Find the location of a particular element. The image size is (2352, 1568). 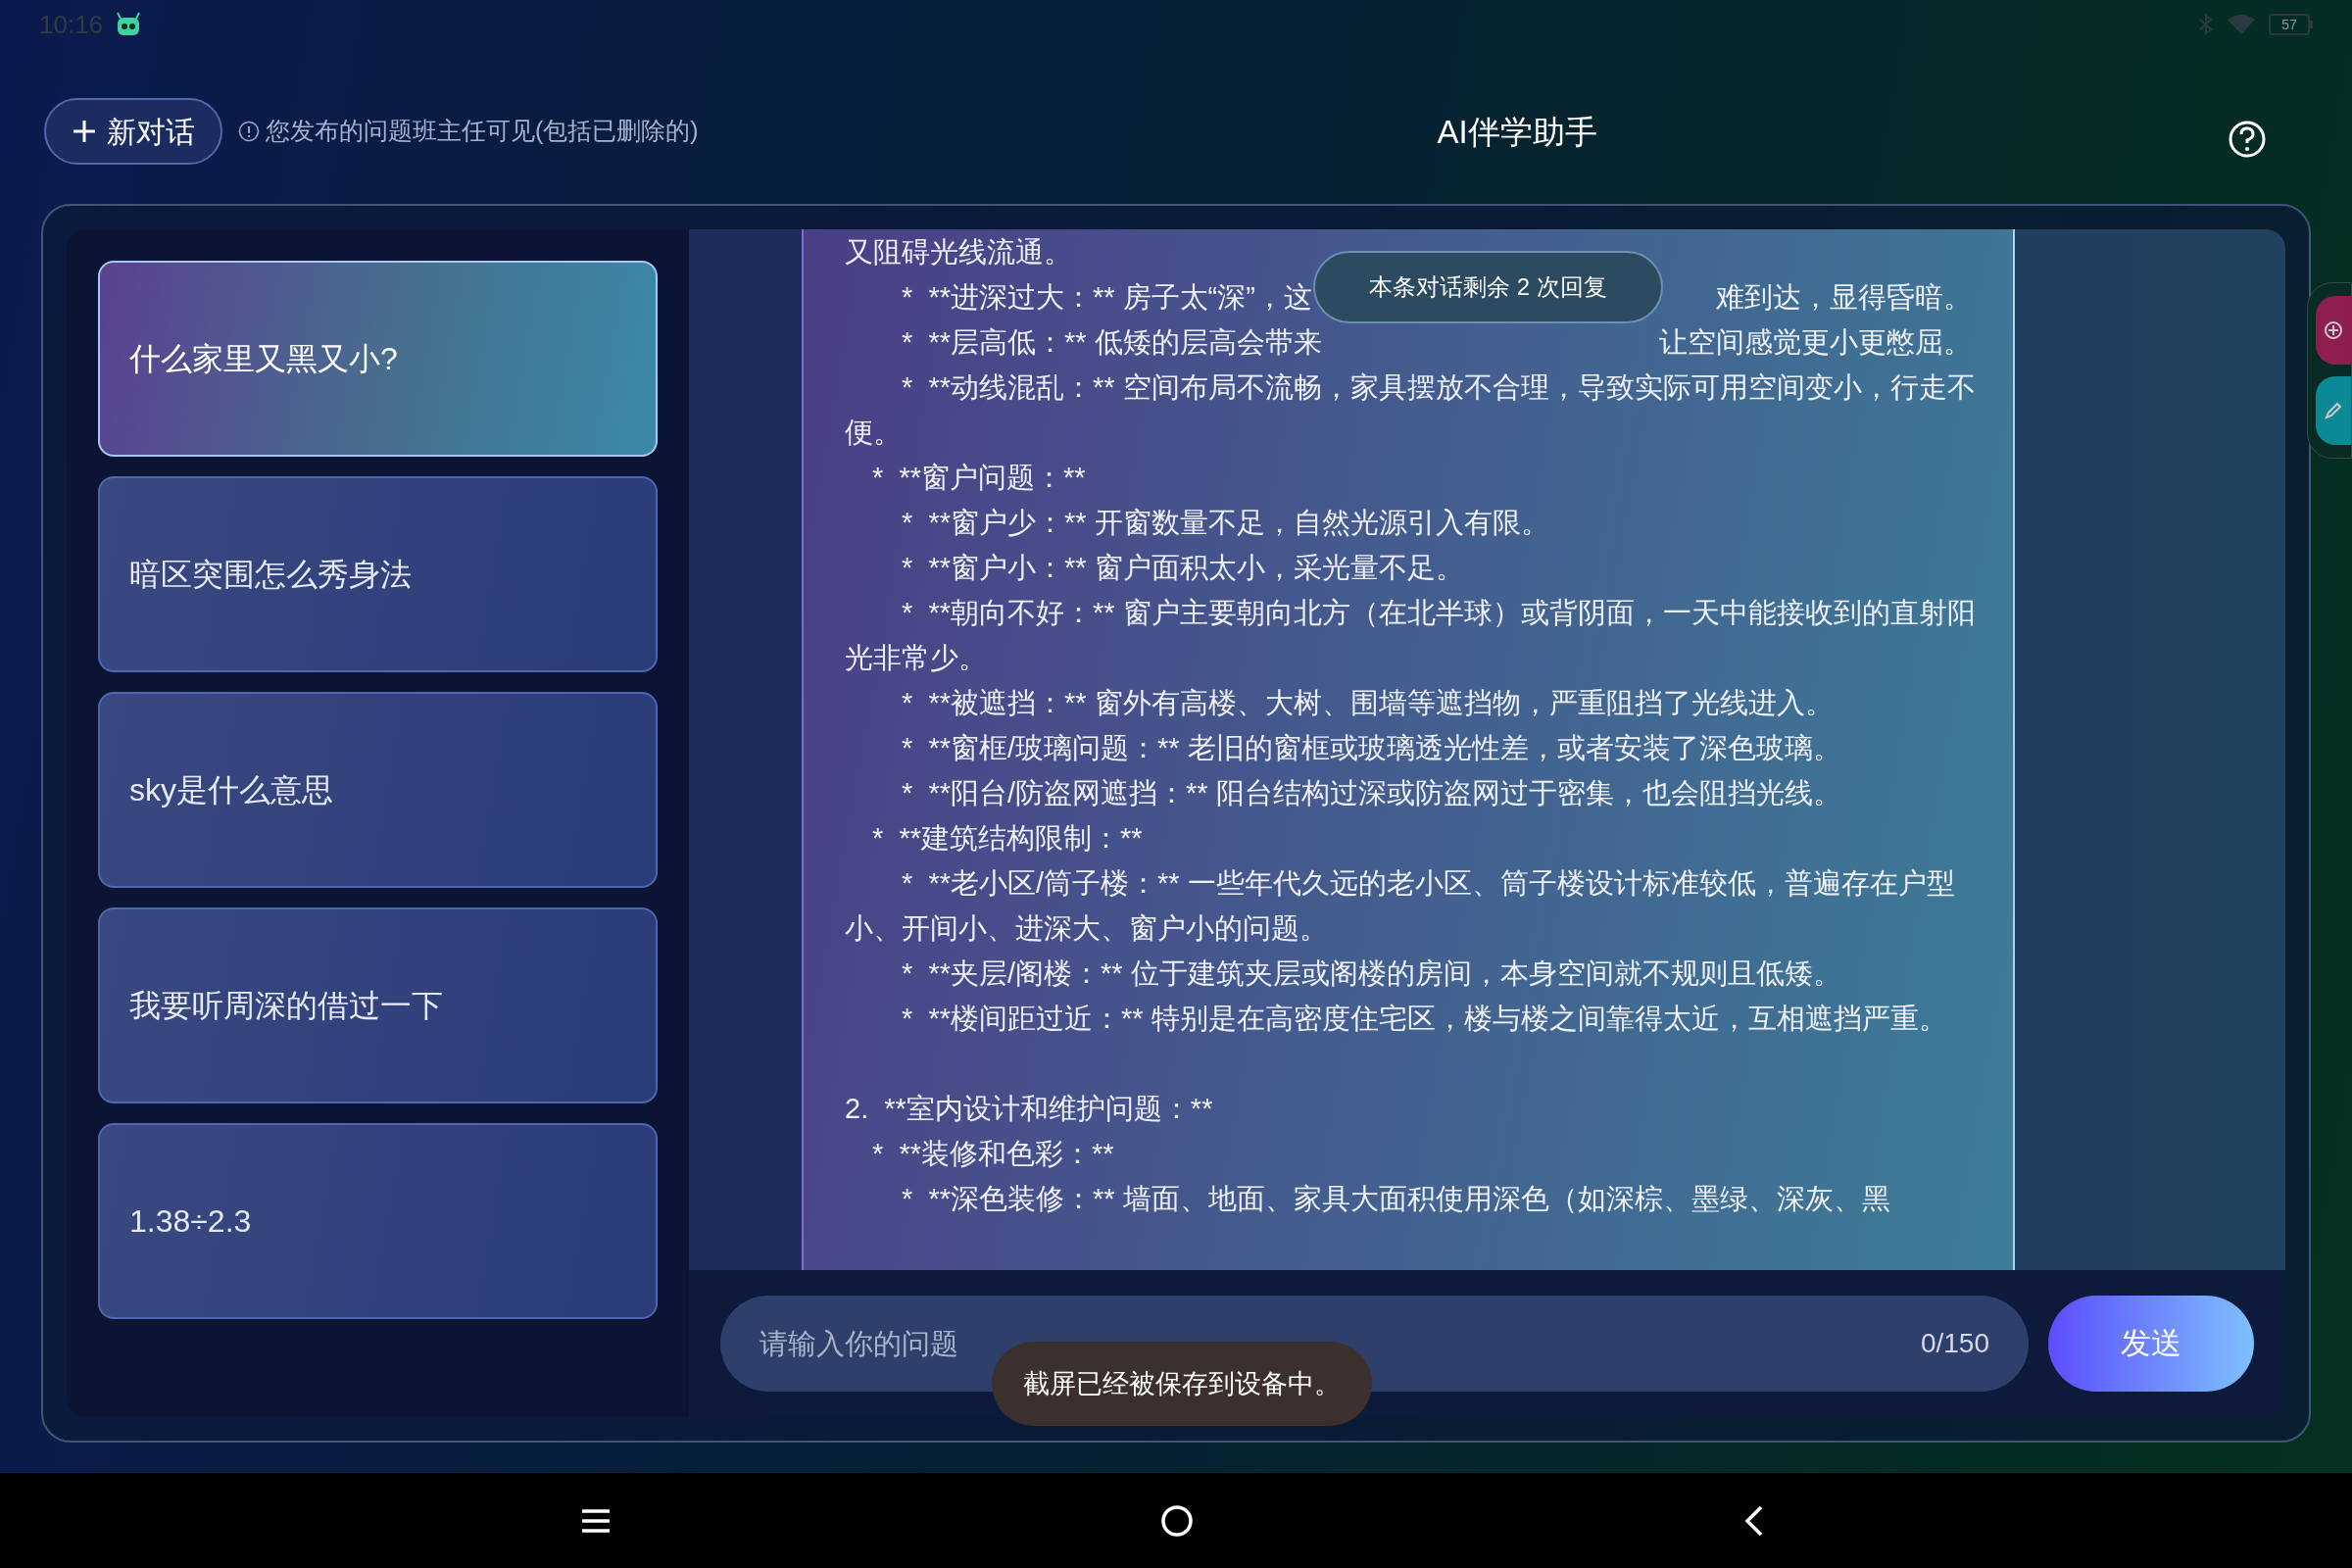

character-counter: 0/150 is located at coordinates (1969, 1344).